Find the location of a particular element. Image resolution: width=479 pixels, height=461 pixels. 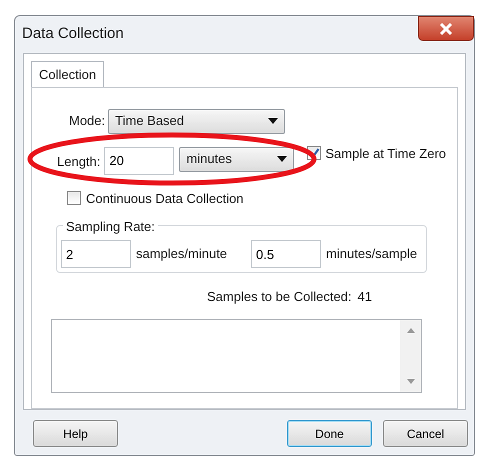

close-icon is located at coordinates (446, 28).